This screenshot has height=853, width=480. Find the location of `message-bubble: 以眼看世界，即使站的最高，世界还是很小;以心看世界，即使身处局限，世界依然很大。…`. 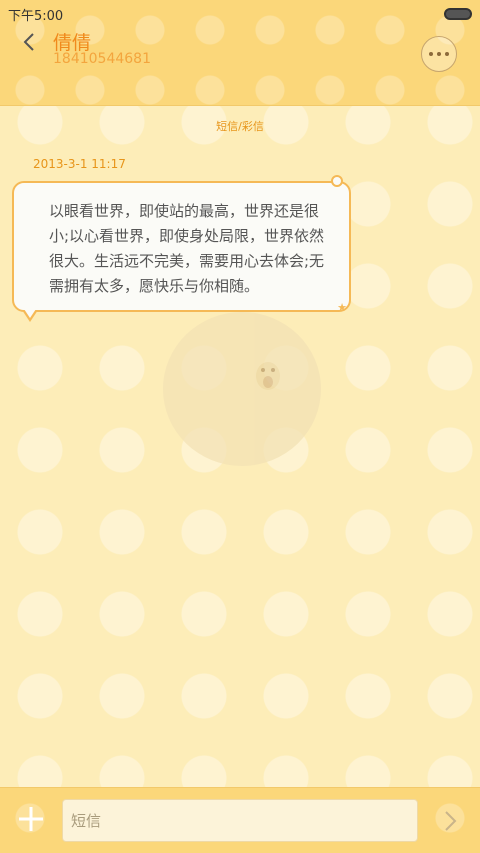

message-bubble: 以眼看世界，即使站的最高，世界还是很小;以心看世界，即使身处局限，世界依然很大。… is located at coordinates (181, 248).